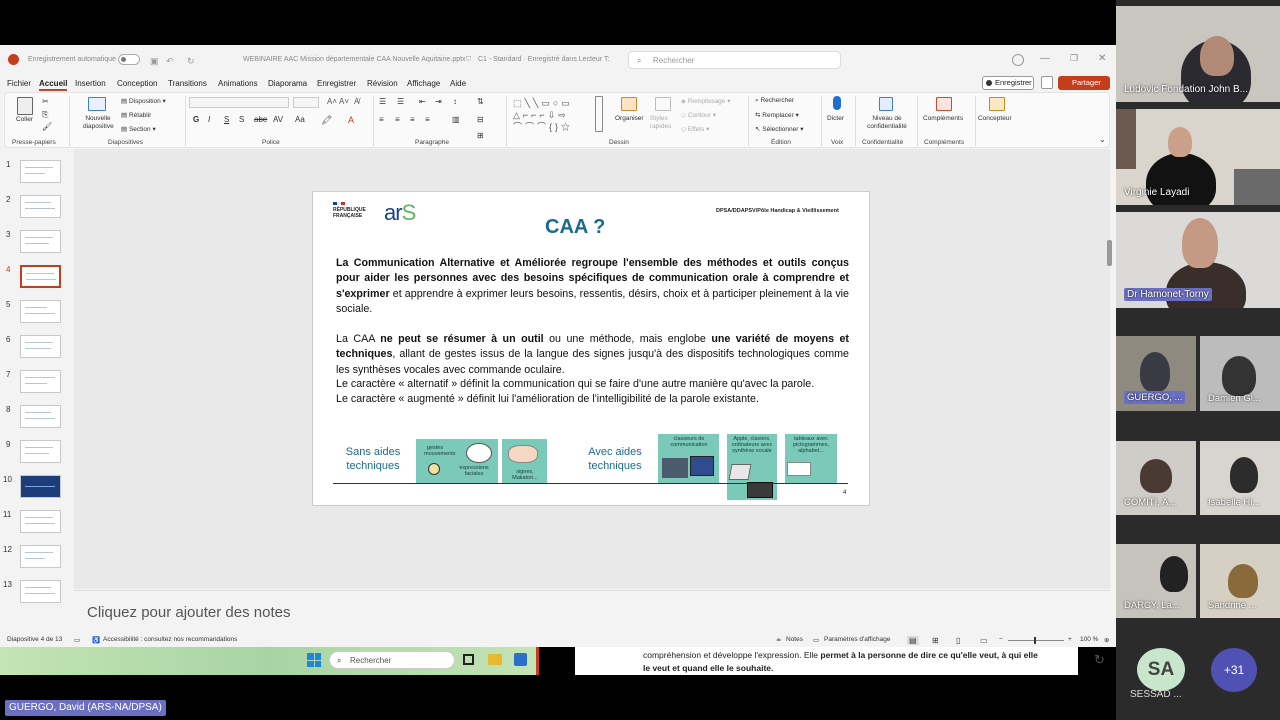 The image size is (1280, 720). I want to click on reset-button: ▤ Rétablir, so click(136, 115).